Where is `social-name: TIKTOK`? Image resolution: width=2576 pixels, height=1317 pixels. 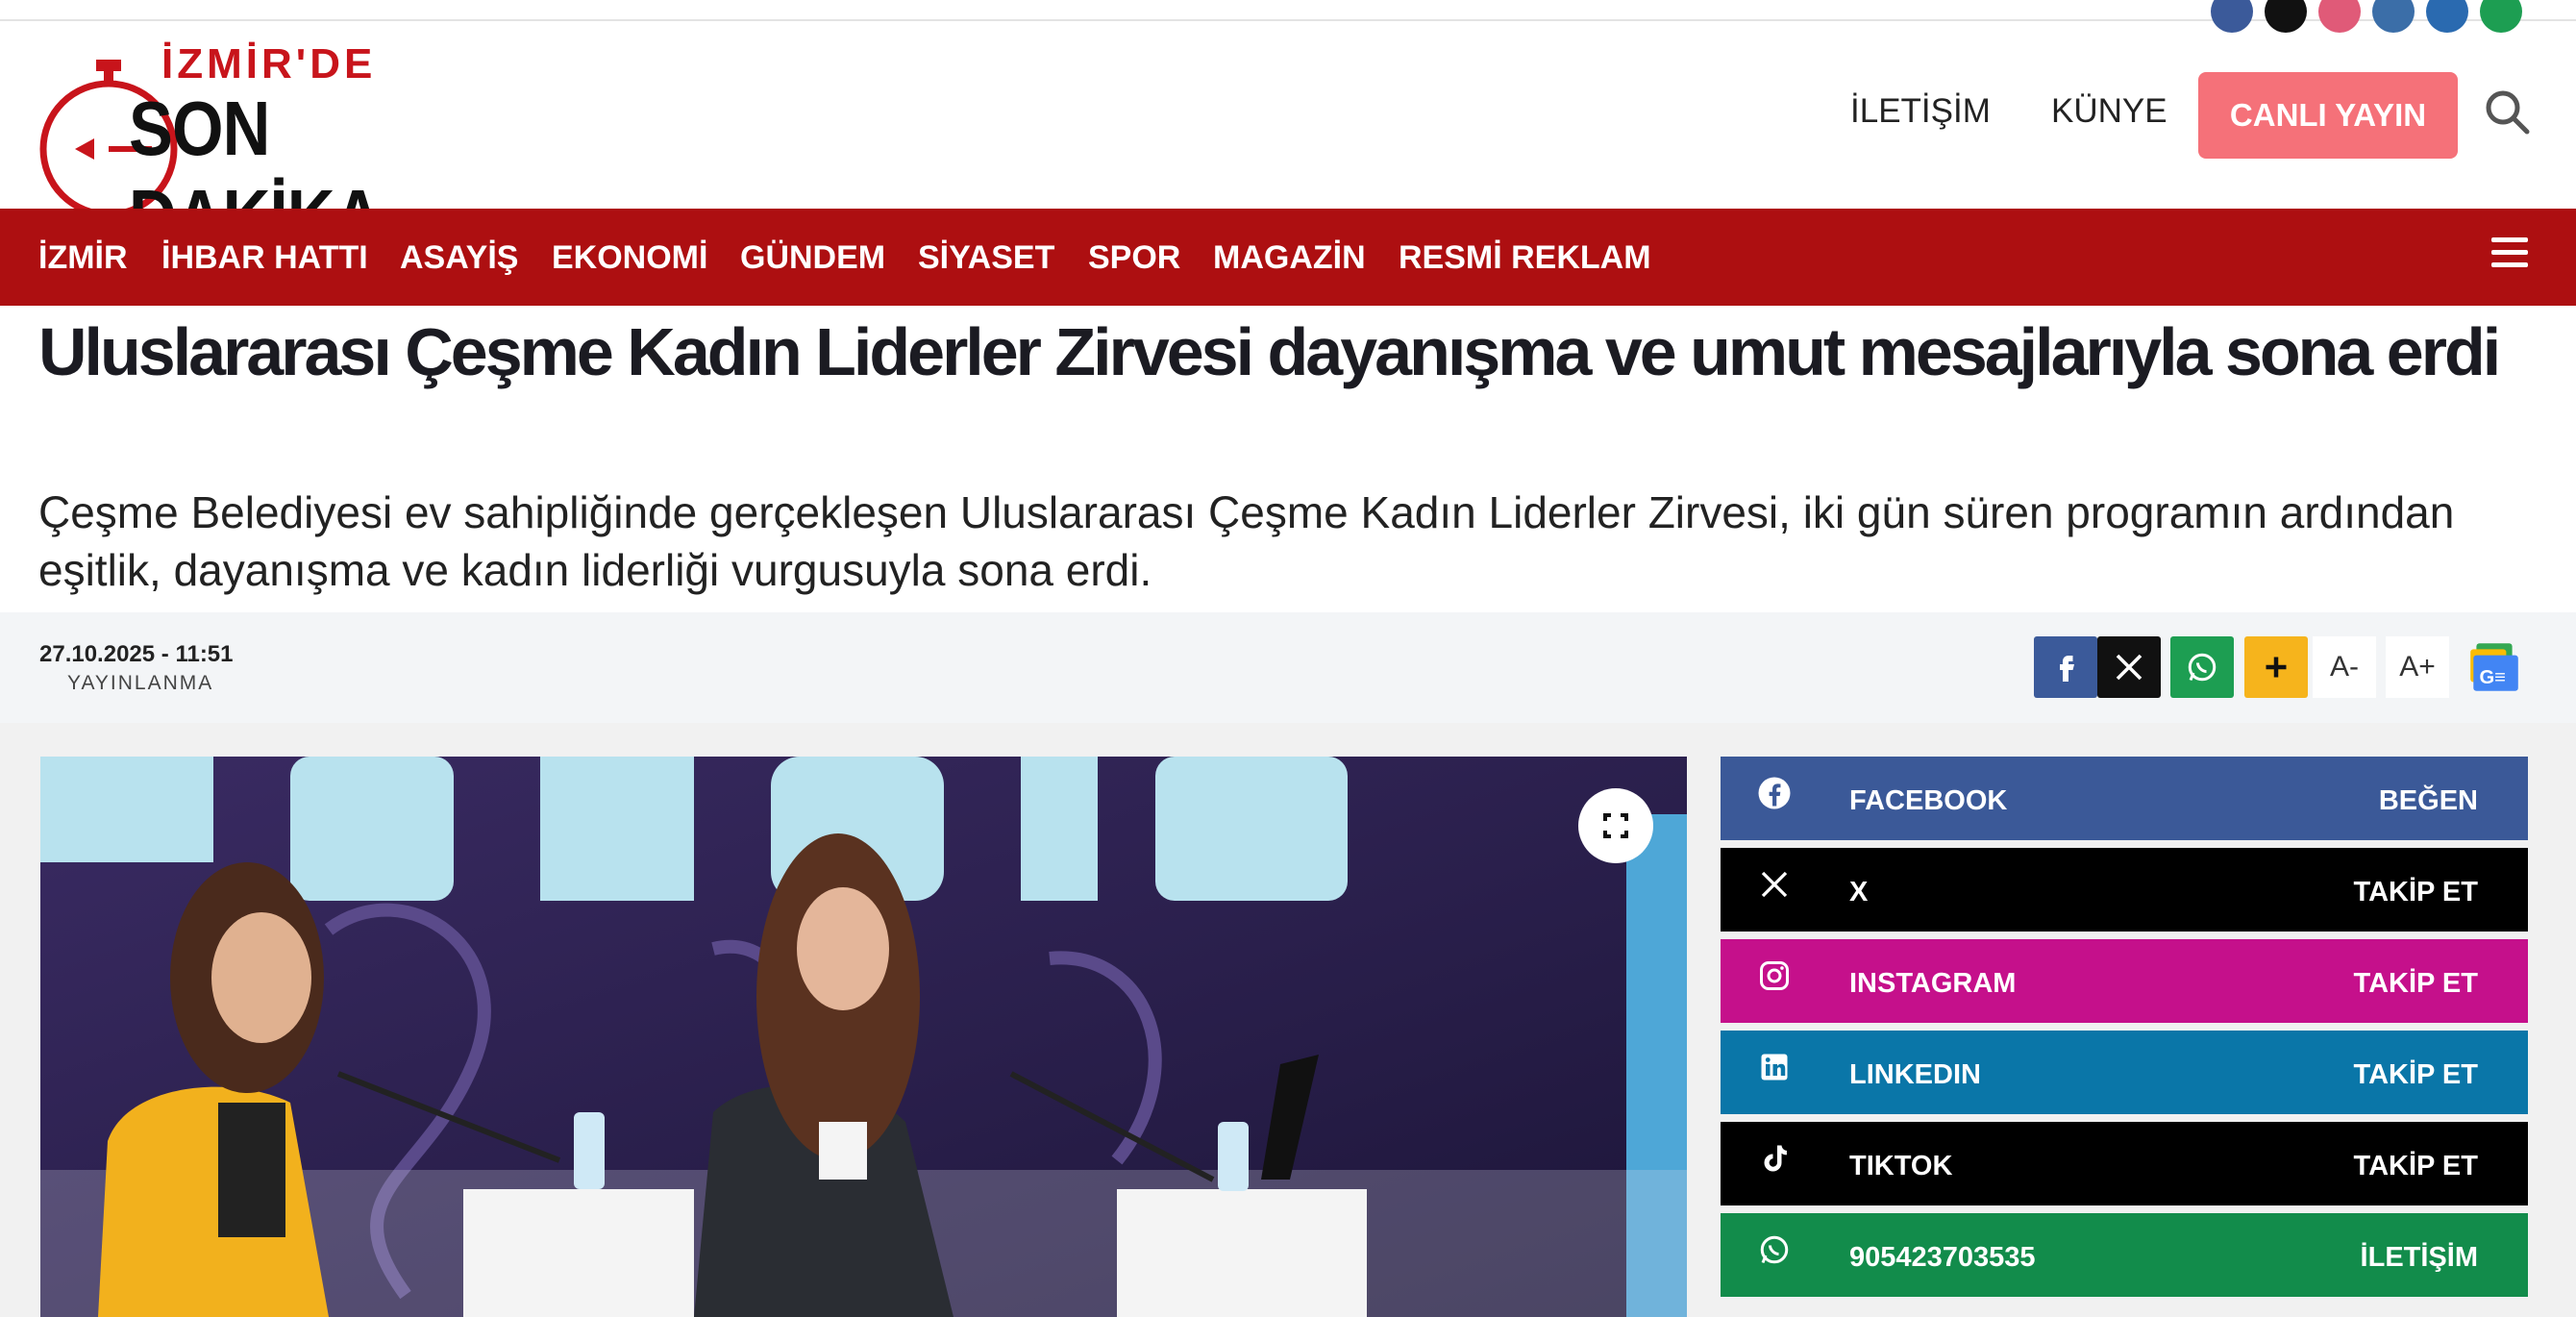 social-name: TIKTOK is located at coordinates (1901, 1166).